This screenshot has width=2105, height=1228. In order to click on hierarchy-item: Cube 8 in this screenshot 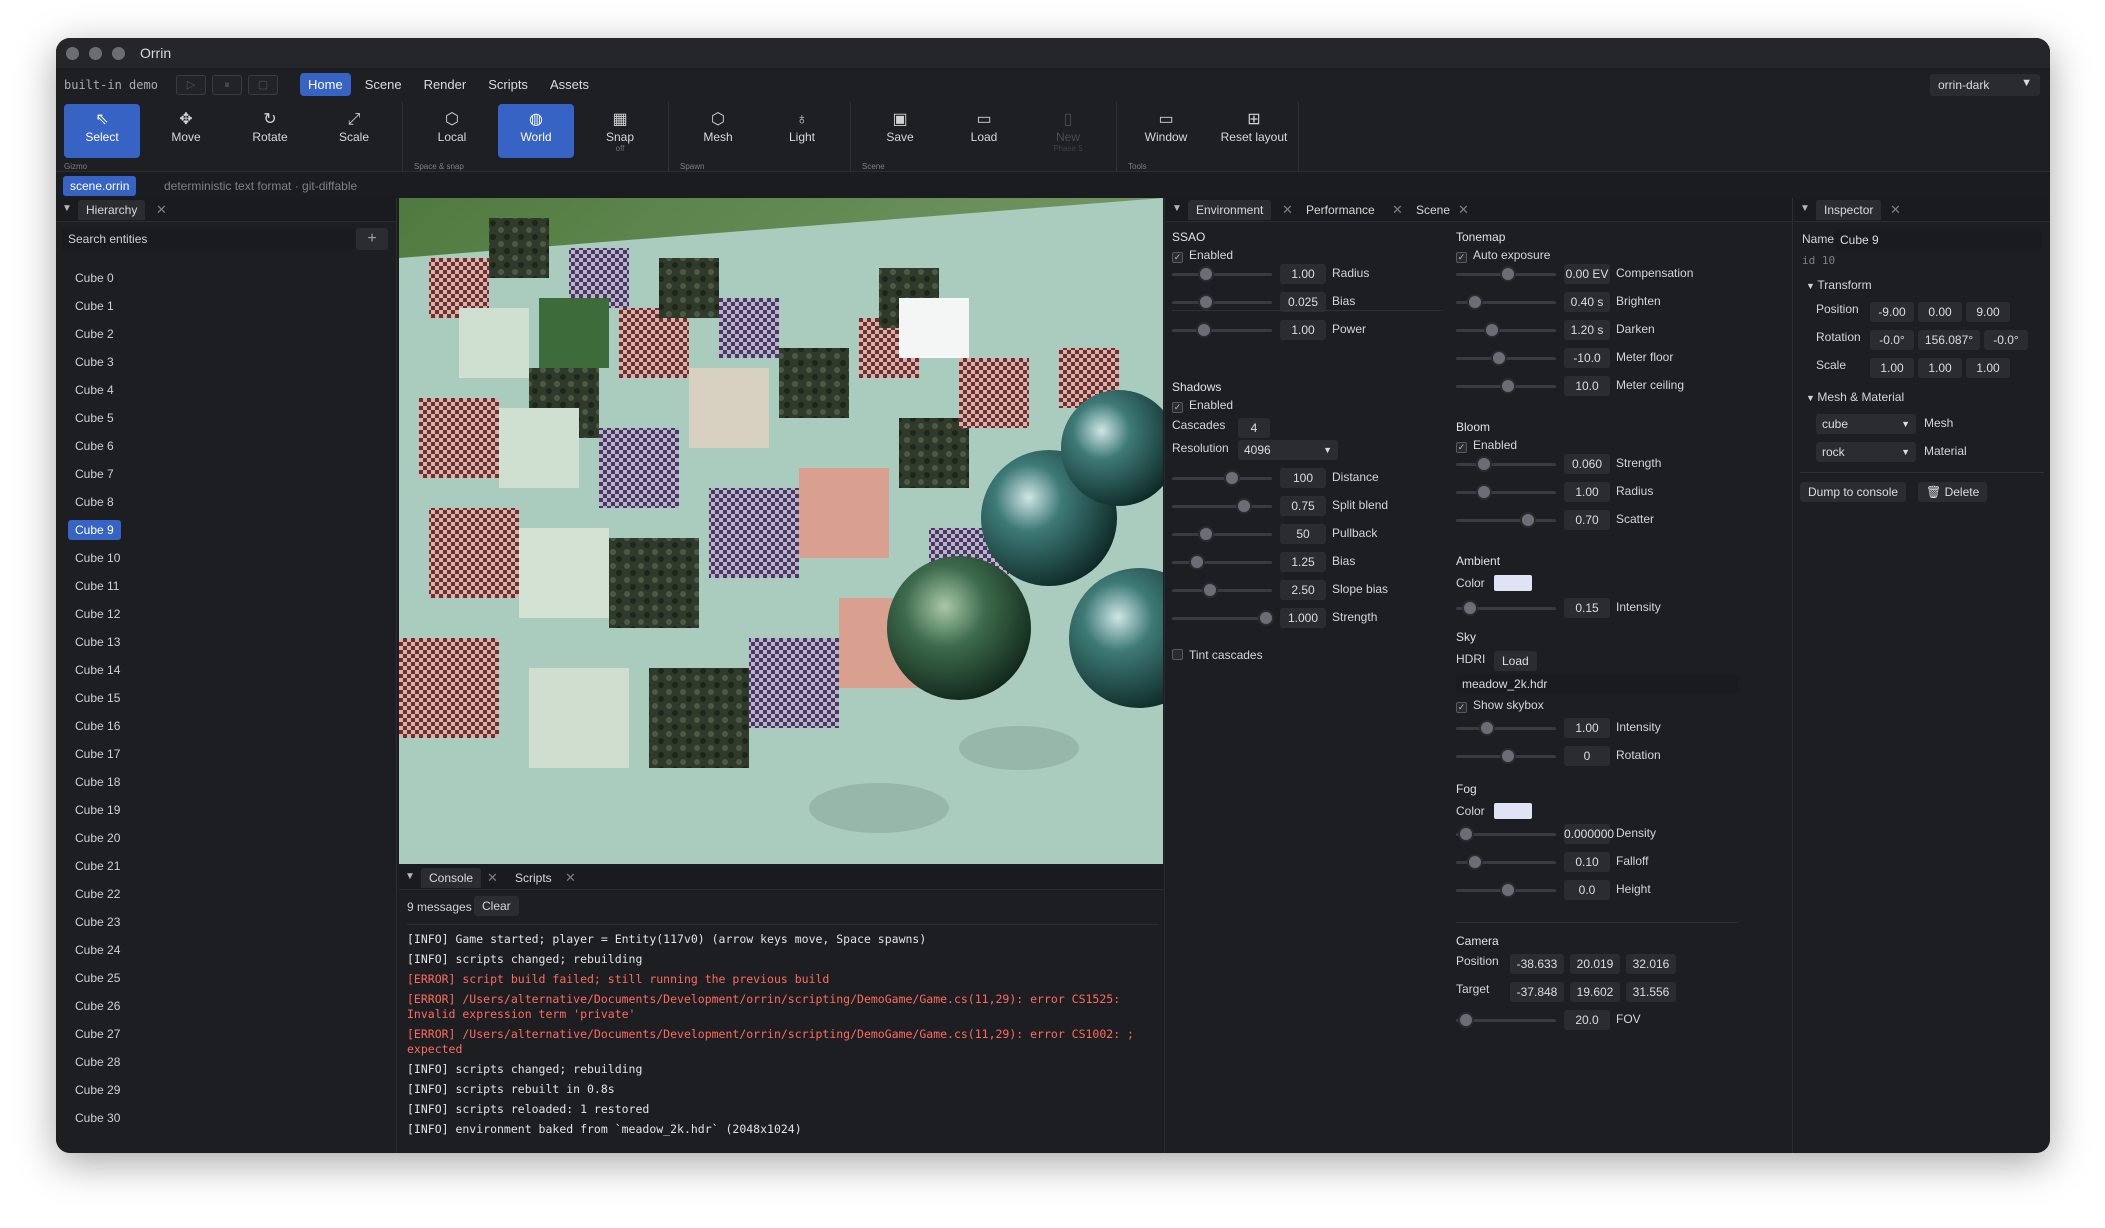, I will do `click(227, 502)`.